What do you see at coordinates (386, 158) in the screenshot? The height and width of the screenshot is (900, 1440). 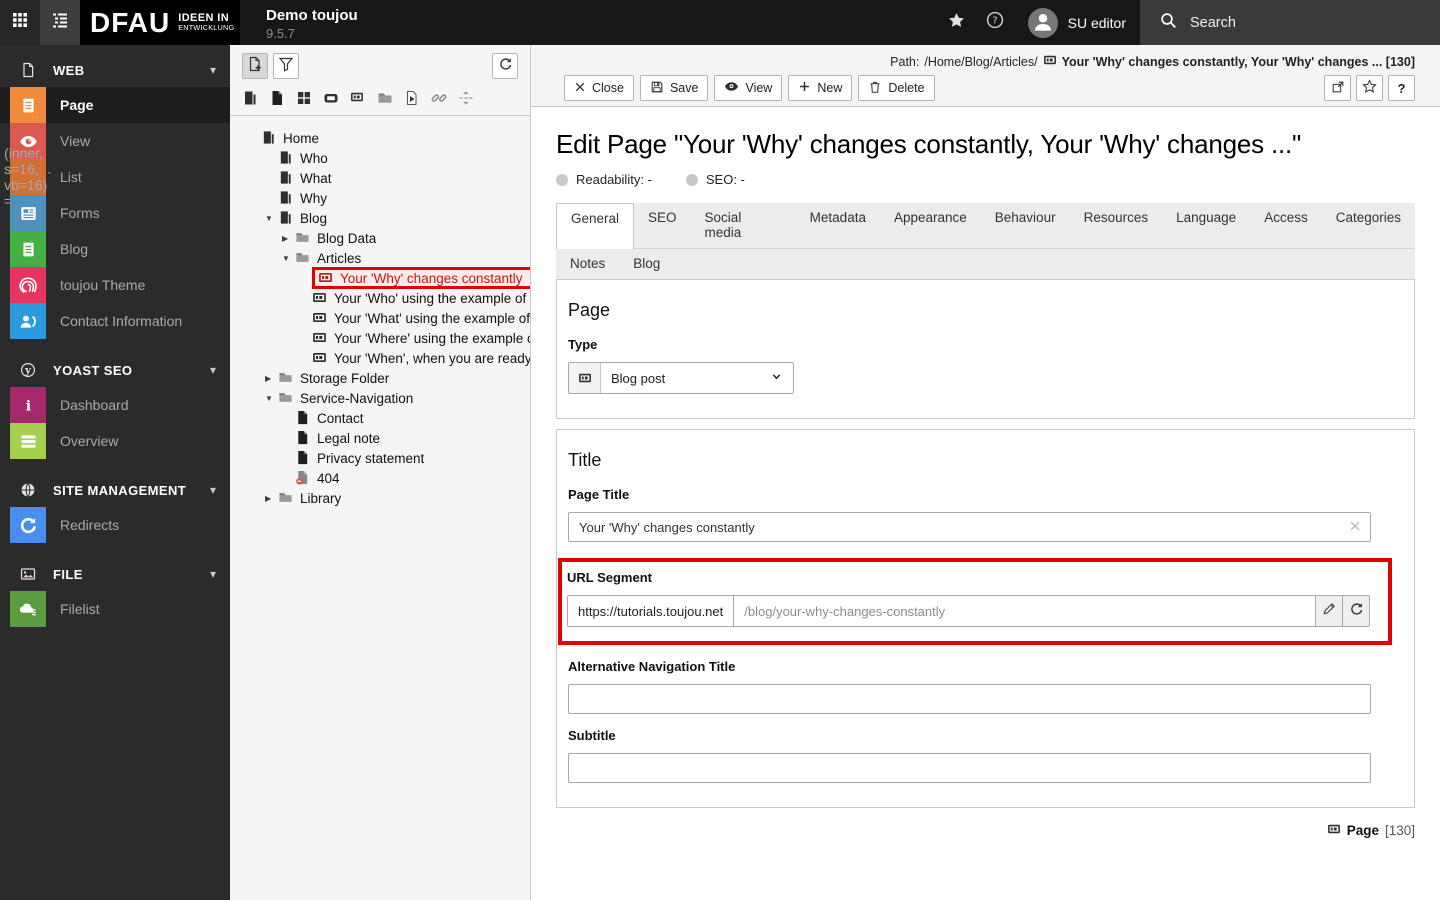 I see `tree-node-who: Who` at bounding box center [386, 158].